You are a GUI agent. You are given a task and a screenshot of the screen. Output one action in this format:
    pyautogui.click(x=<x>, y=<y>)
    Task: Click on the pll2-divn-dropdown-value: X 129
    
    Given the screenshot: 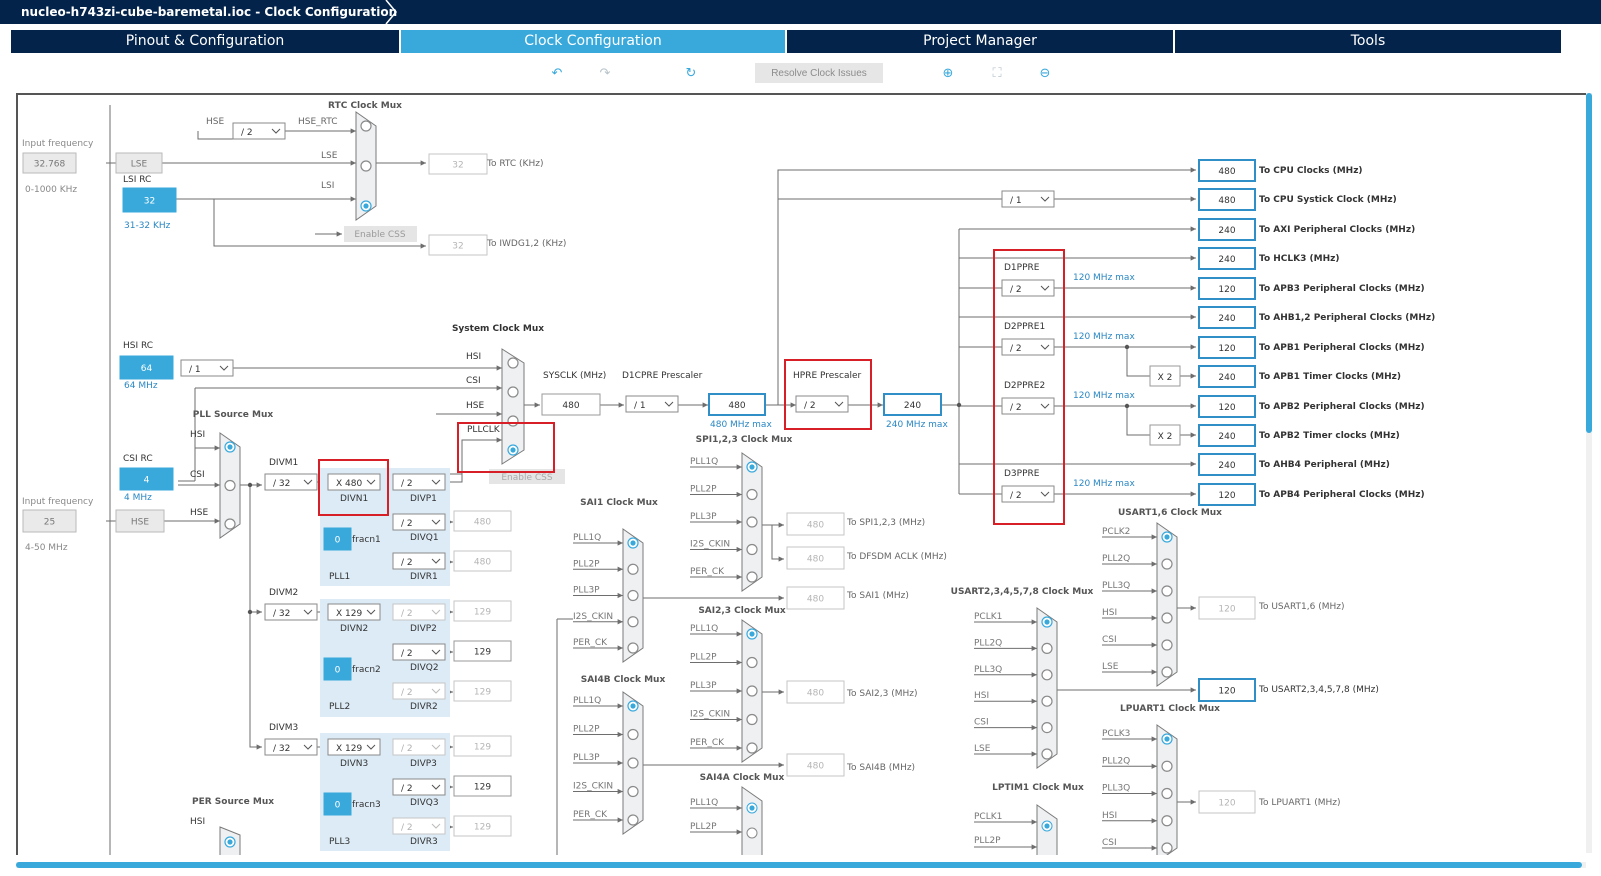 What is the action you would take?
    pyautogui.click(x=349, y=614)
    